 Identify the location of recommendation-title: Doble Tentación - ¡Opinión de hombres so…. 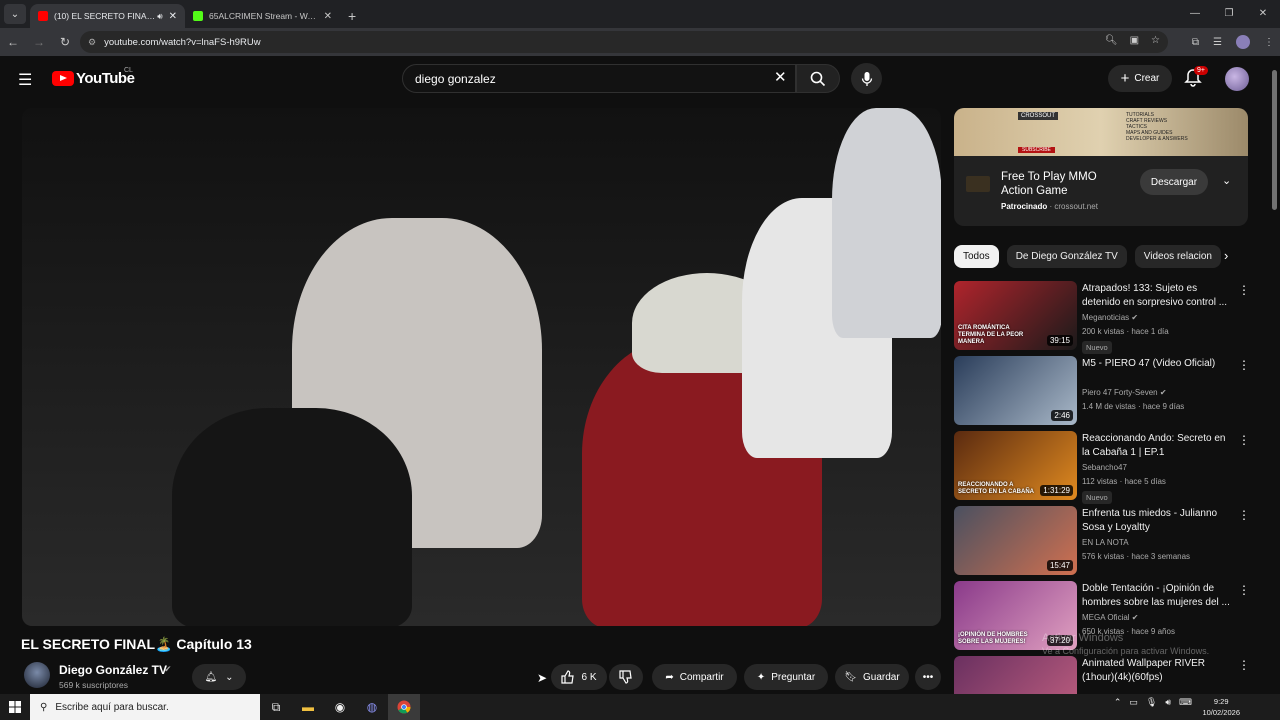
(1156, 596).